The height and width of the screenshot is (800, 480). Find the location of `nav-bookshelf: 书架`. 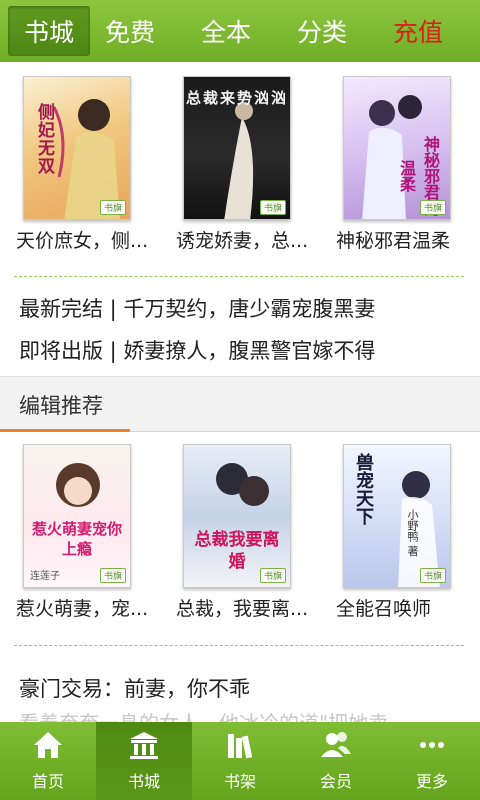

nav-bookshelf: 书架 is located at coordinates (240, 761).